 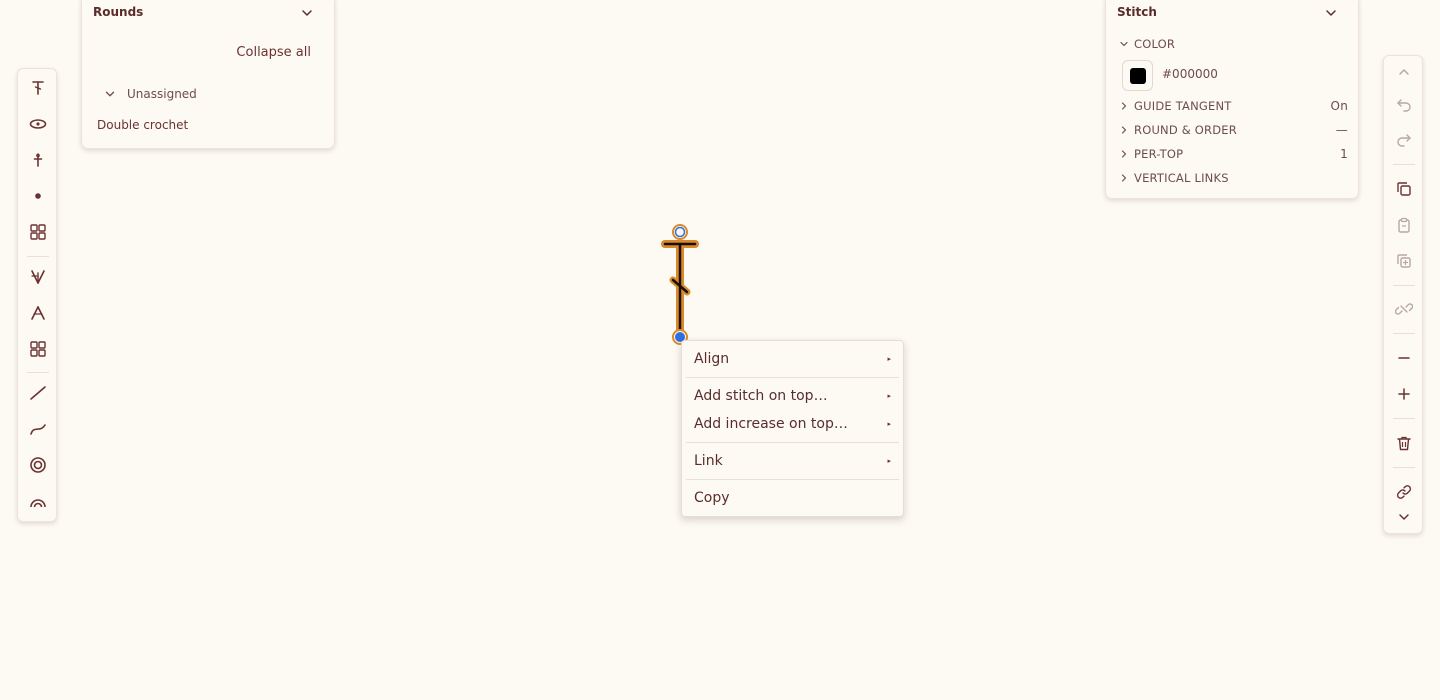 I want to click on color-hex-value: #000000, so click(x=1190, y=74).